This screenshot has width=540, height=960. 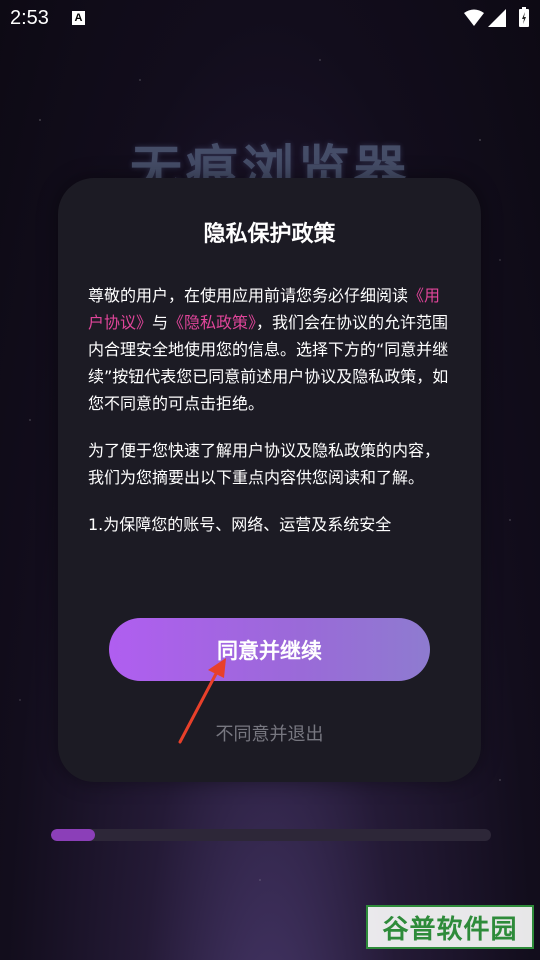 What do you see at coordinates (269, 234) in the screenshot?
I see `dialog-title: 隐私保护政策` at bounding box center [269, 234].